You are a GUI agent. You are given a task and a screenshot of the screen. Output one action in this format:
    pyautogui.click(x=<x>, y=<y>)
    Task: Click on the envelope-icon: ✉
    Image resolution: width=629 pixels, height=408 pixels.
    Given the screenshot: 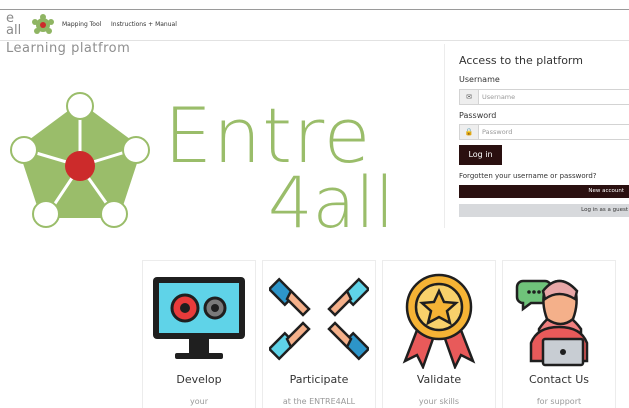 What is the action you would take?
    pyautogui.click(x=469, y=97)
    